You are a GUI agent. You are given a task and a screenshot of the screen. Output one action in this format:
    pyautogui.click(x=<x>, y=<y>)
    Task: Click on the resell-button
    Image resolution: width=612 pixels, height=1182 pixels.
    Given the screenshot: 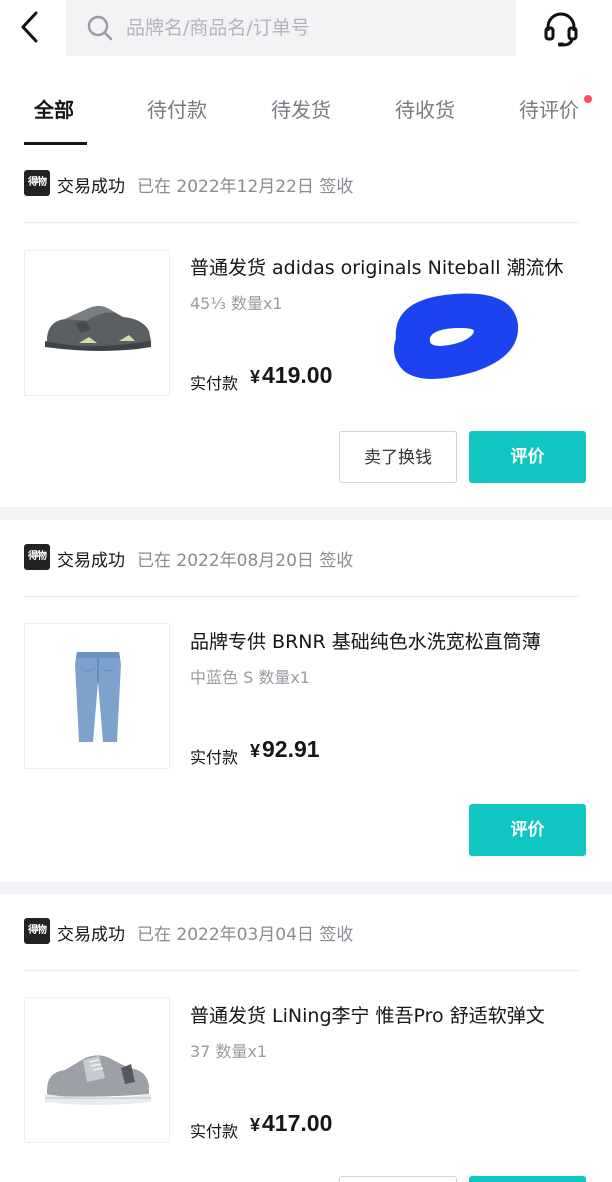 What is the action you would take?
    pyautogui.click(x=398, y=1179)
    